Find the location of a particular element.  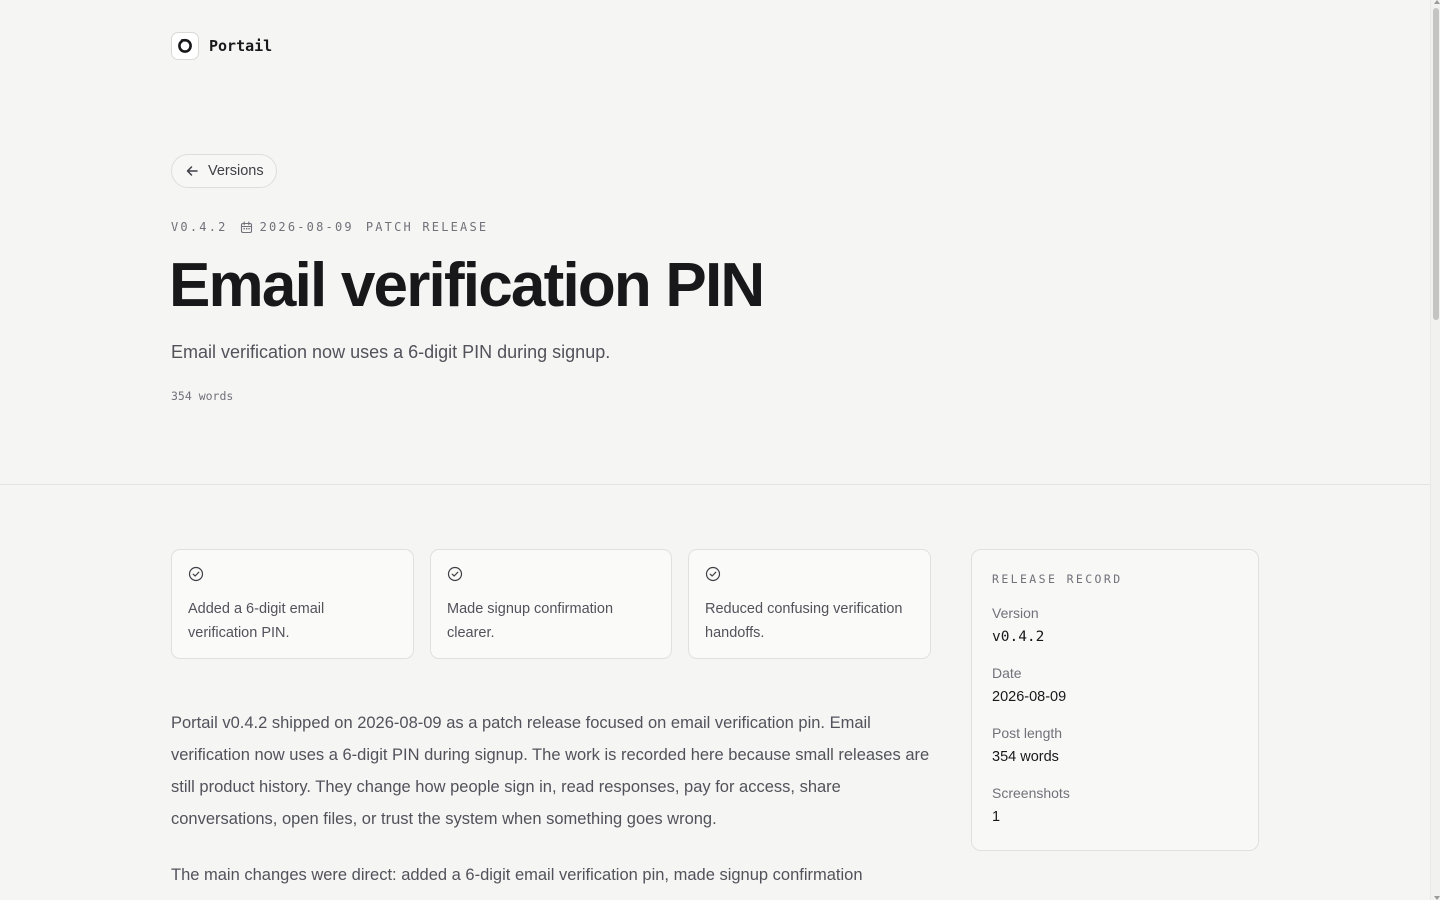

back-to-versions-button: Versions is located at coordinates (224, 171).